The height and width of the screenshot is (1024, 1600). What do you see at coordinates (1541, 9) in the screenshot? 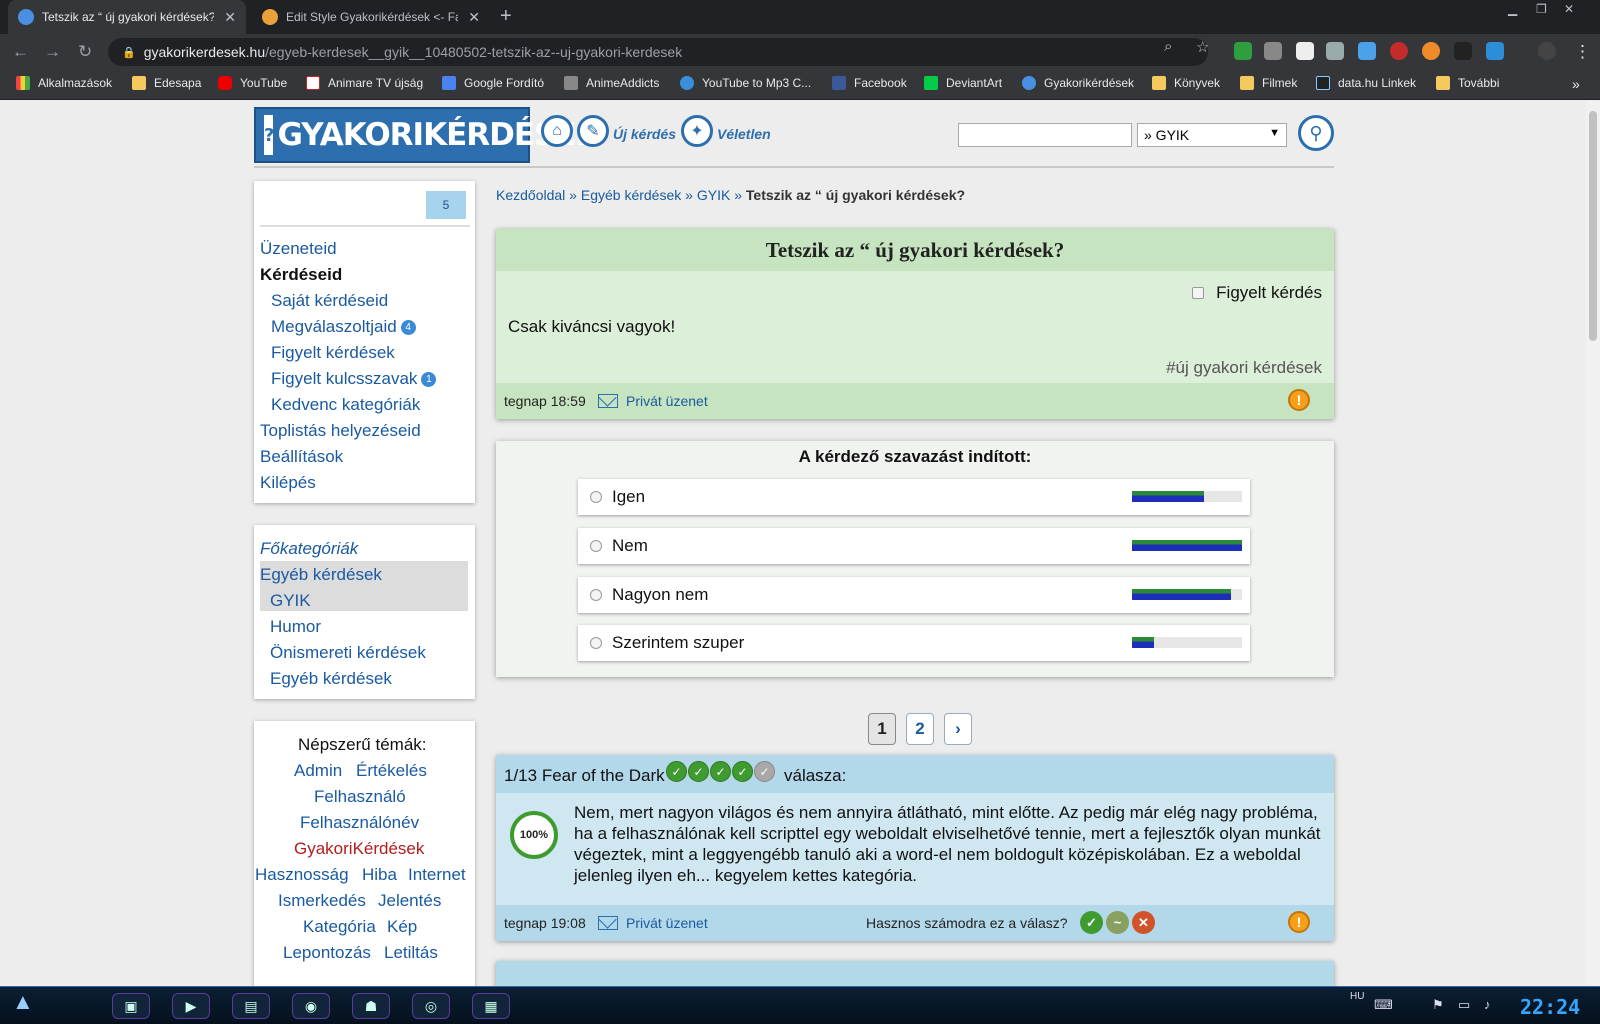
I see `restore-icon: ❐` at bounding box center [1541, 9].